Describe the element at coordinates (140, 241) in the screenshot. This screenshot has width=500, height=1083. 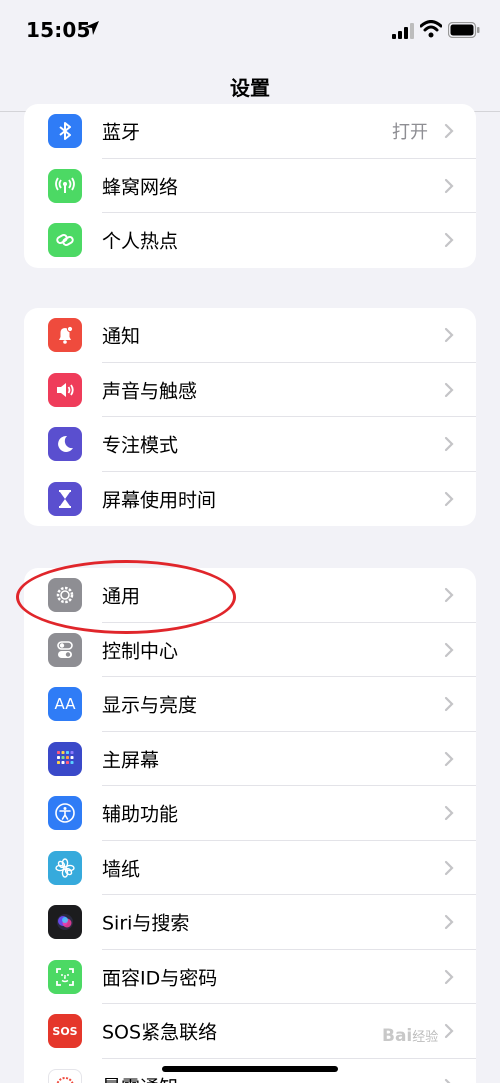
I see `row-label: 个人热点` at that location.